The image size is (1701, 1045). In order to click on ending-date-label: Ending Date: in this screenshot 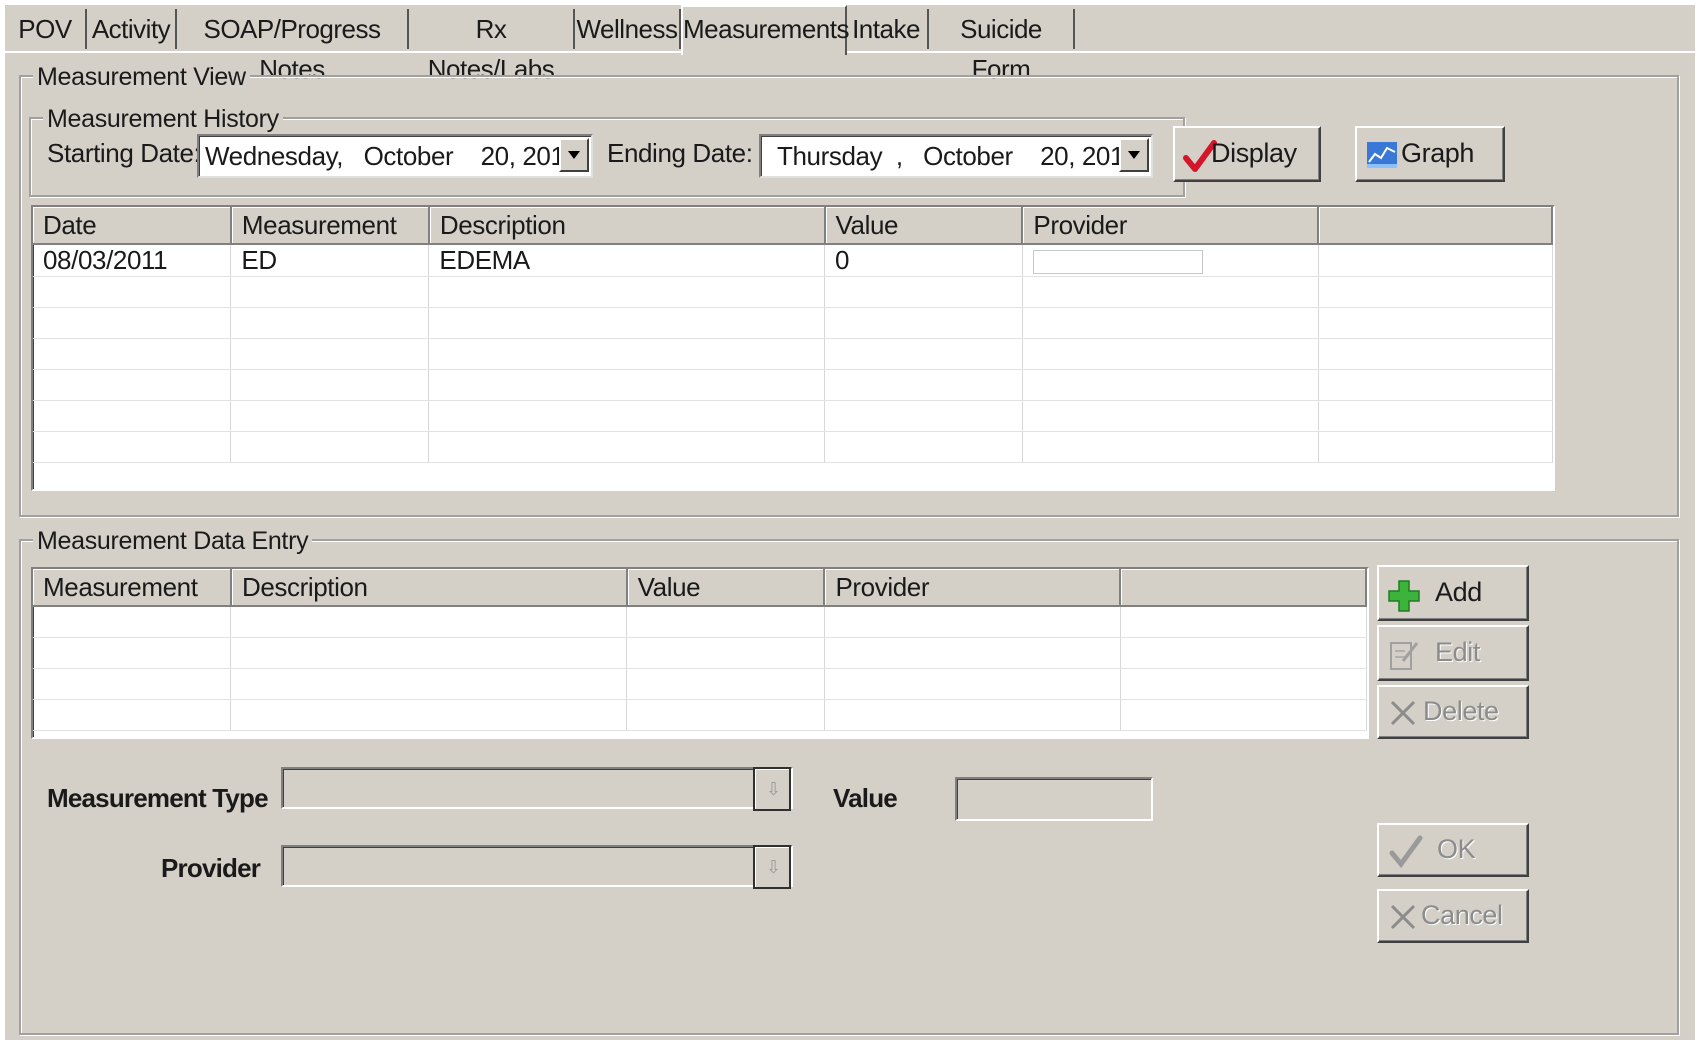, I will do `click(680, 153)`.